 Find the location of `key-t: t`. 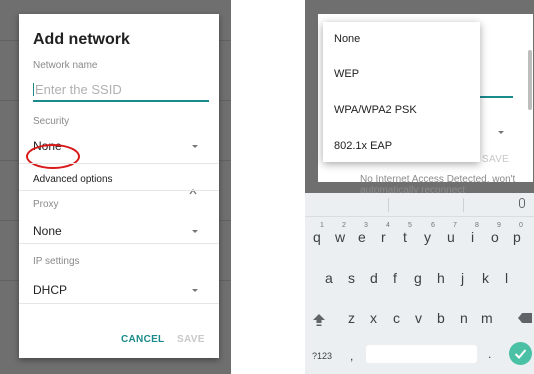

key-t: t is located at coordinates (405, 237).